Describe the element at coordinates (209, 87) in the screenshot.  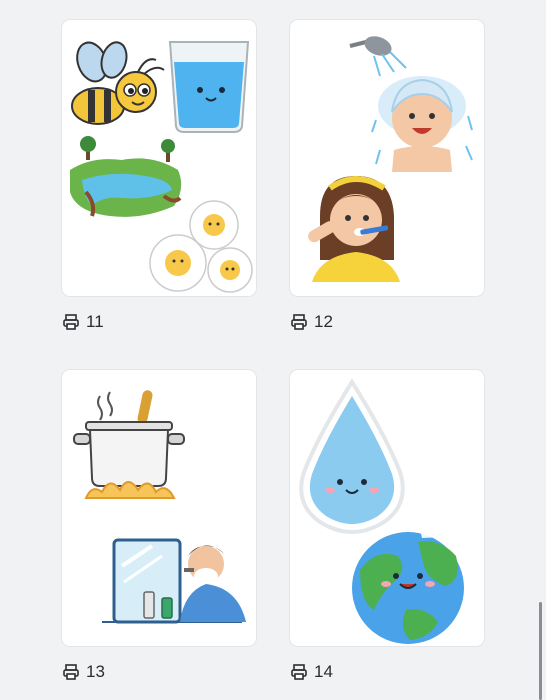
I see `water-glass-illustration` at that location.